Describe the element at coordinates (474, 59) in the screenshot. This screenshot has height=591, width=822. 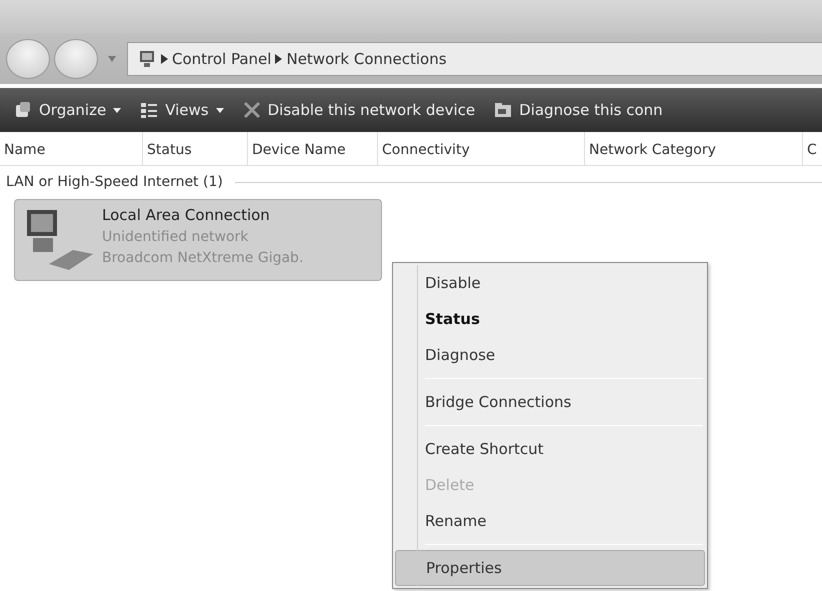
I see `address-bar: Control Panel Network Connections` at that location.